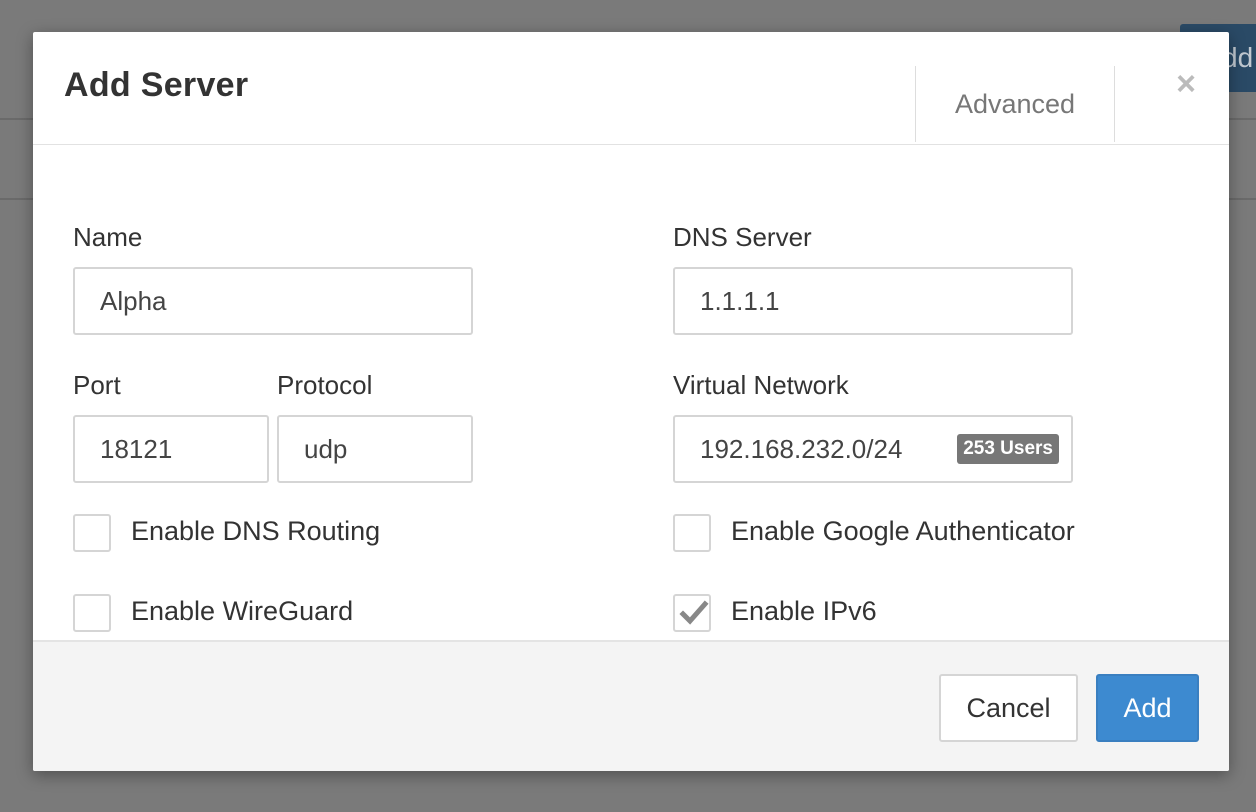  I want to click on google-authenticator-checkbox-row: Enable Google Authenticator, so click(913, 534).